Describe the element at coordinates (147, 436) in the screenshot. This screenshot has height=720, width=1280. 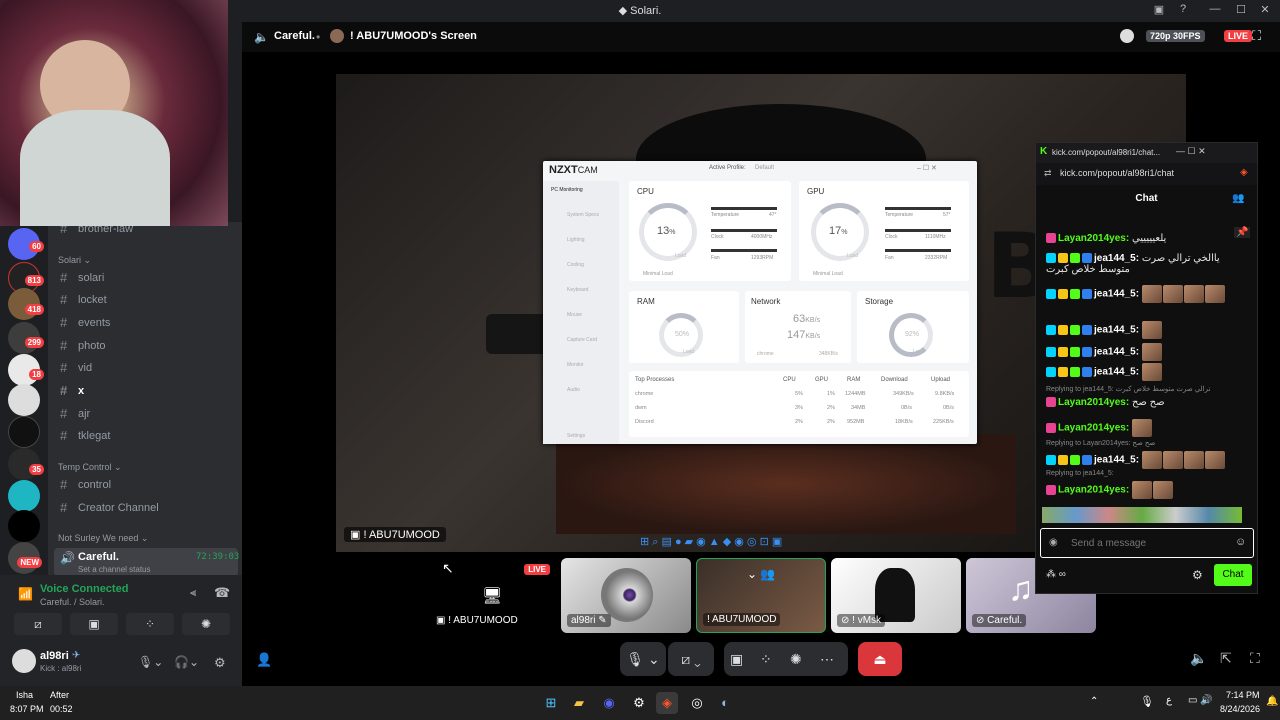
I see `channel-tklegat: # tklegat` at that location.